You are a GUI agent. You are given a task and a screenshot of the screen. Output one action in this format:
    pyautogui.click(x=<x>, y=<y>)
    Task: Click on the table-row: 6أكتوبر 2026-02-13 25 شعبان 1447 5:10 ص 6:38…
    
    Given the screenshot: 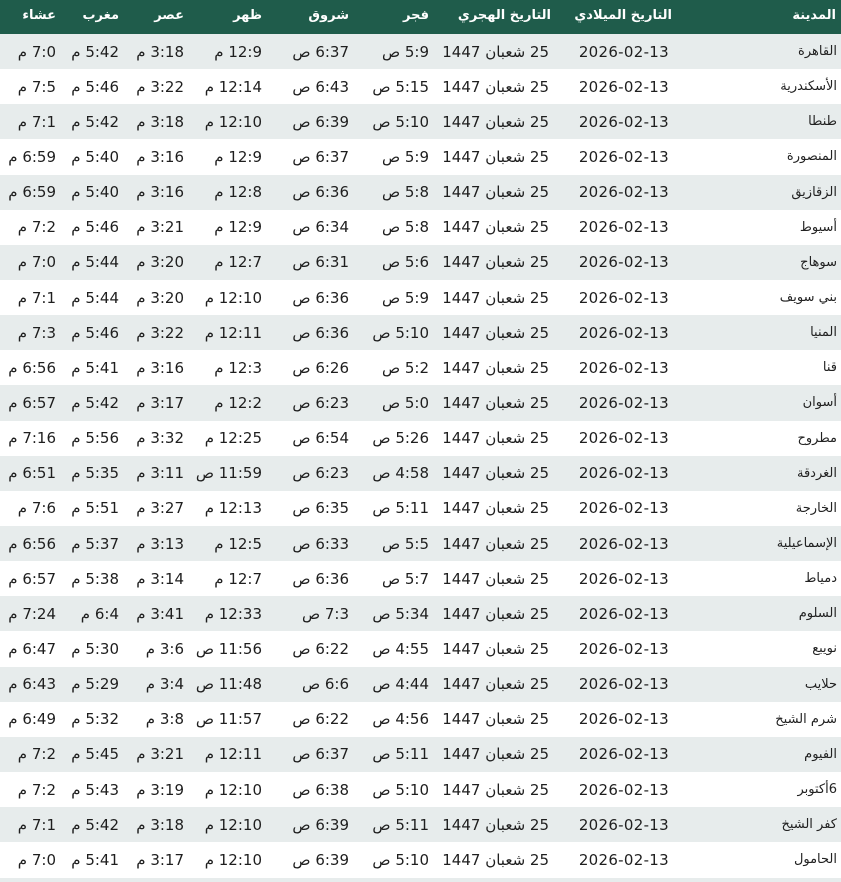 What is the action you would take?
    pyautogui.click(x=420, y=789)
    